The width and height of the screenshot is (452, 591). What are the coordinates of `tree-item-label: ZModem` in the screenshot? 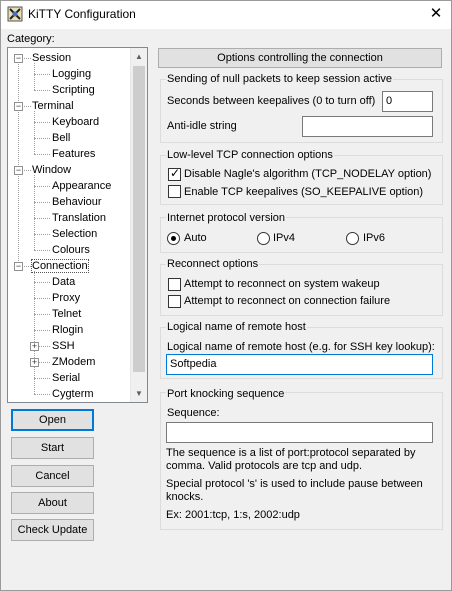 It's located at (74, 362).